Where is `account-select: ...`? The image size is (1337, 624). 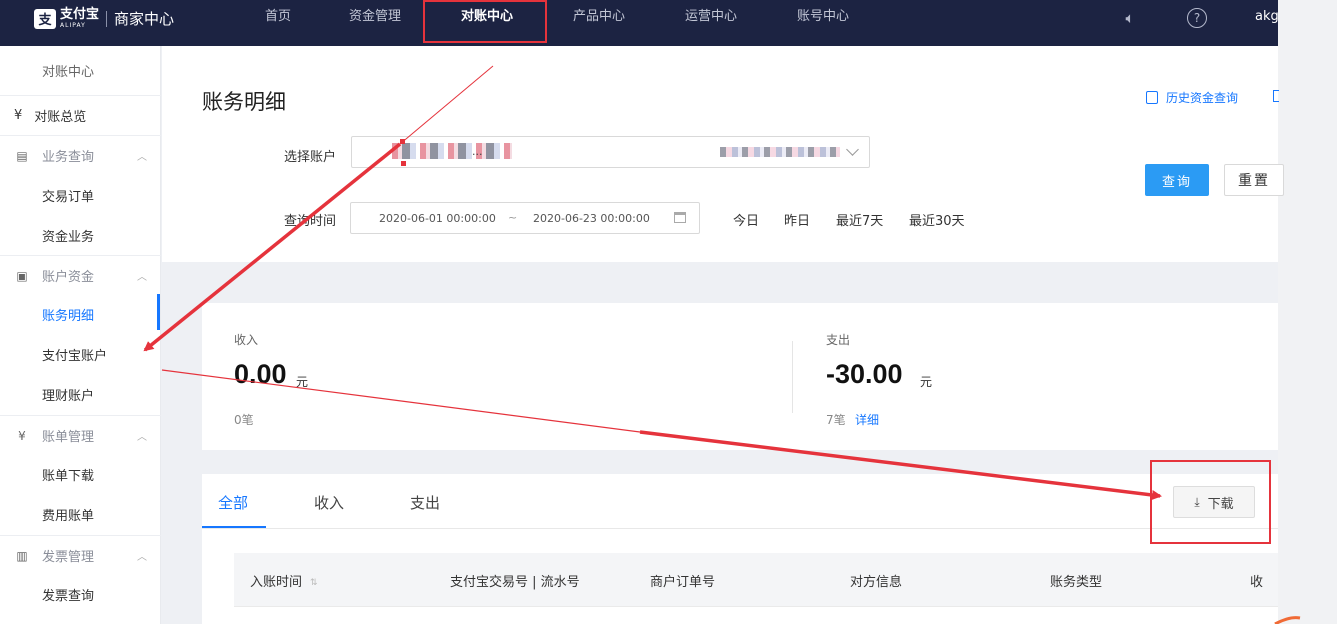
account-select: ... is located at coordinates (610, 152).